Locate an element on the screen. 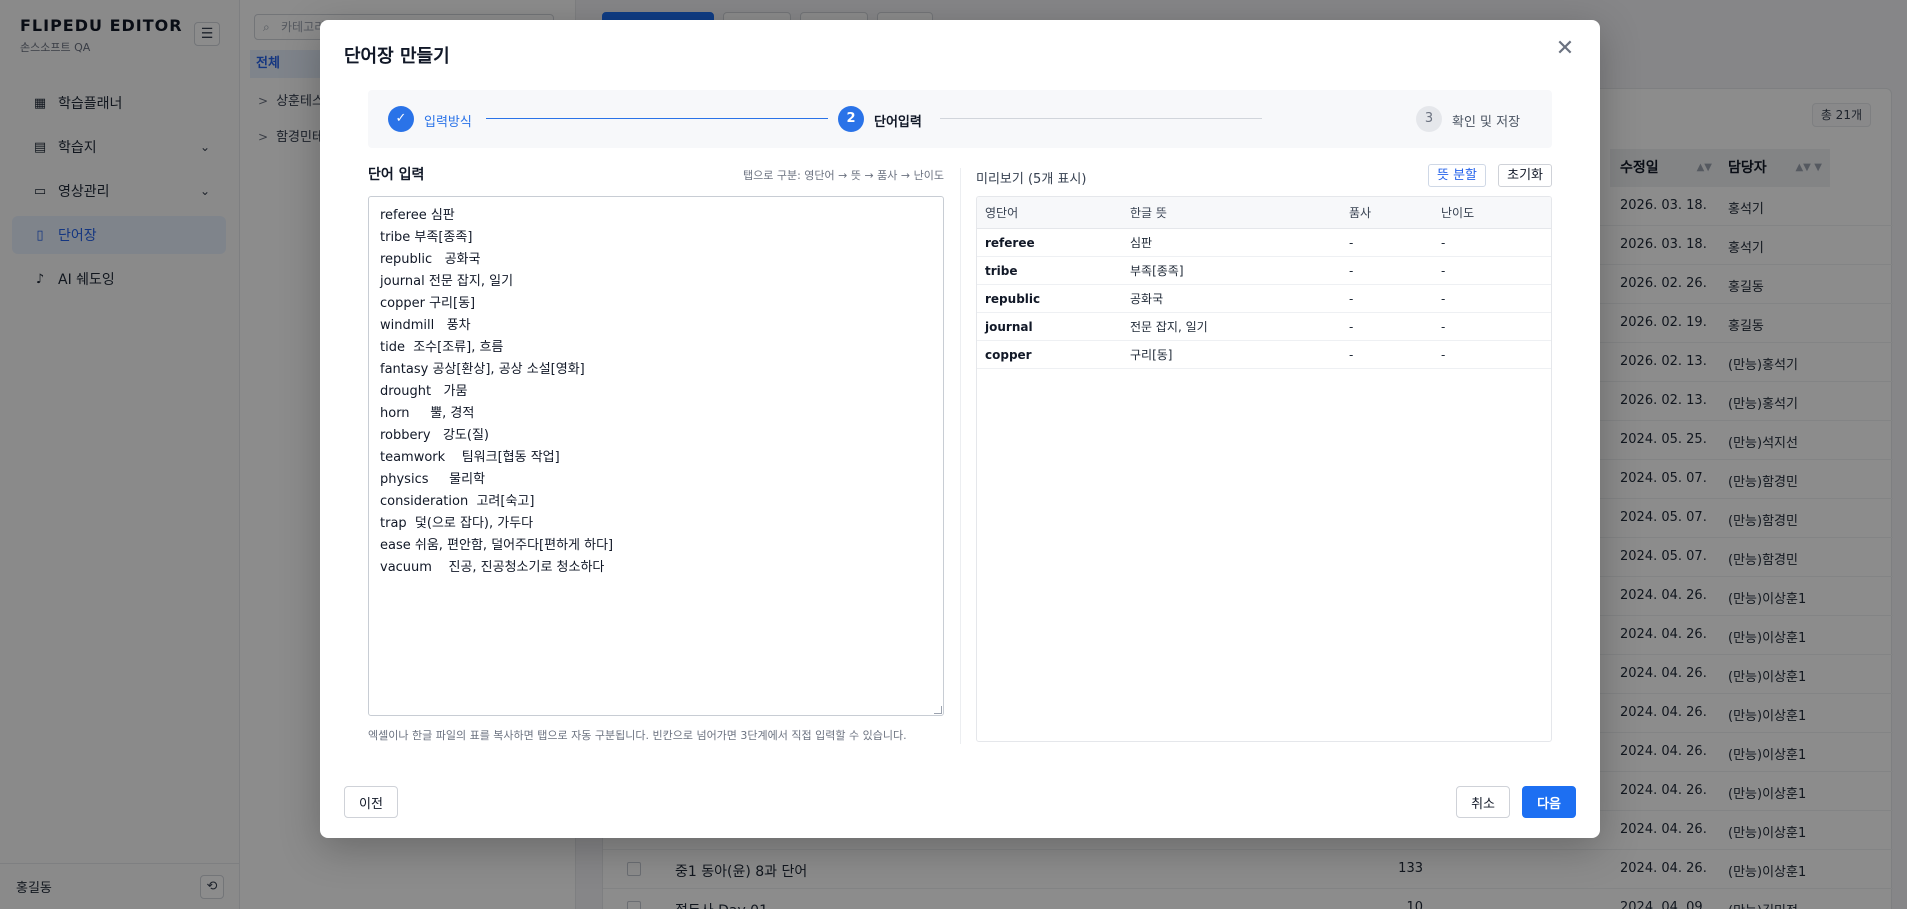 This screenshot has height=909, width=1907. cancel-button: 취소 is located at coordinates (1483, 802).